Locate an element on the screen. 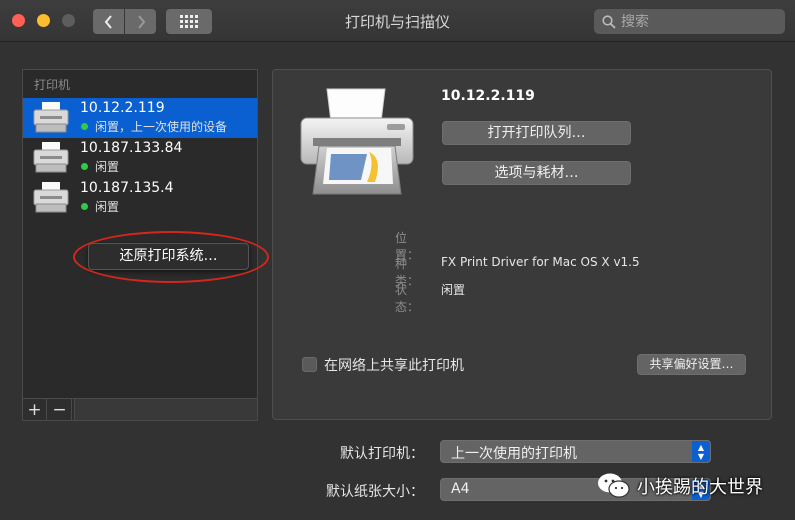  share-printer-label: 在网络上共享此打印机 is located at coordinates (394, 365).